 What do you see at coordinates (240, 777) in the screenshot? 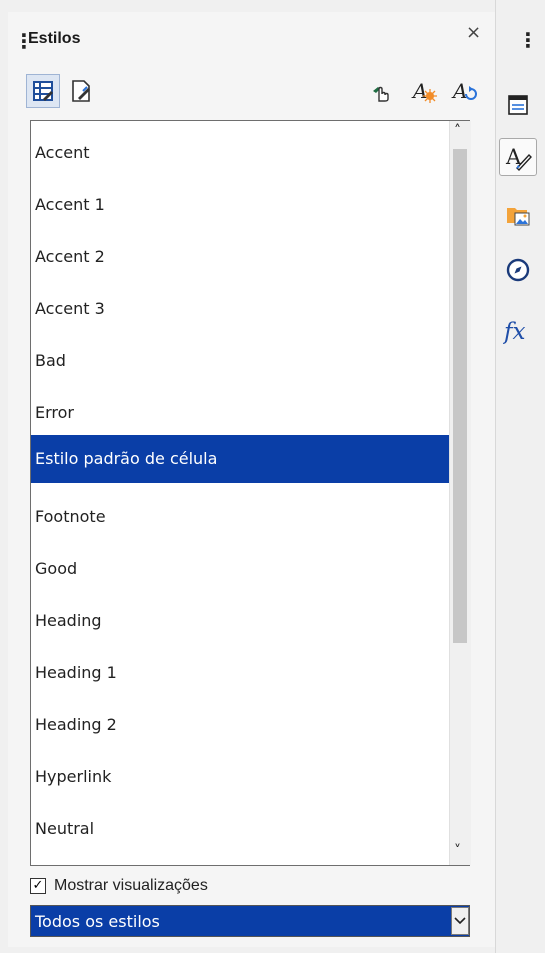
I see `list-item: Hyperlink` at bounding box center [240, 777].